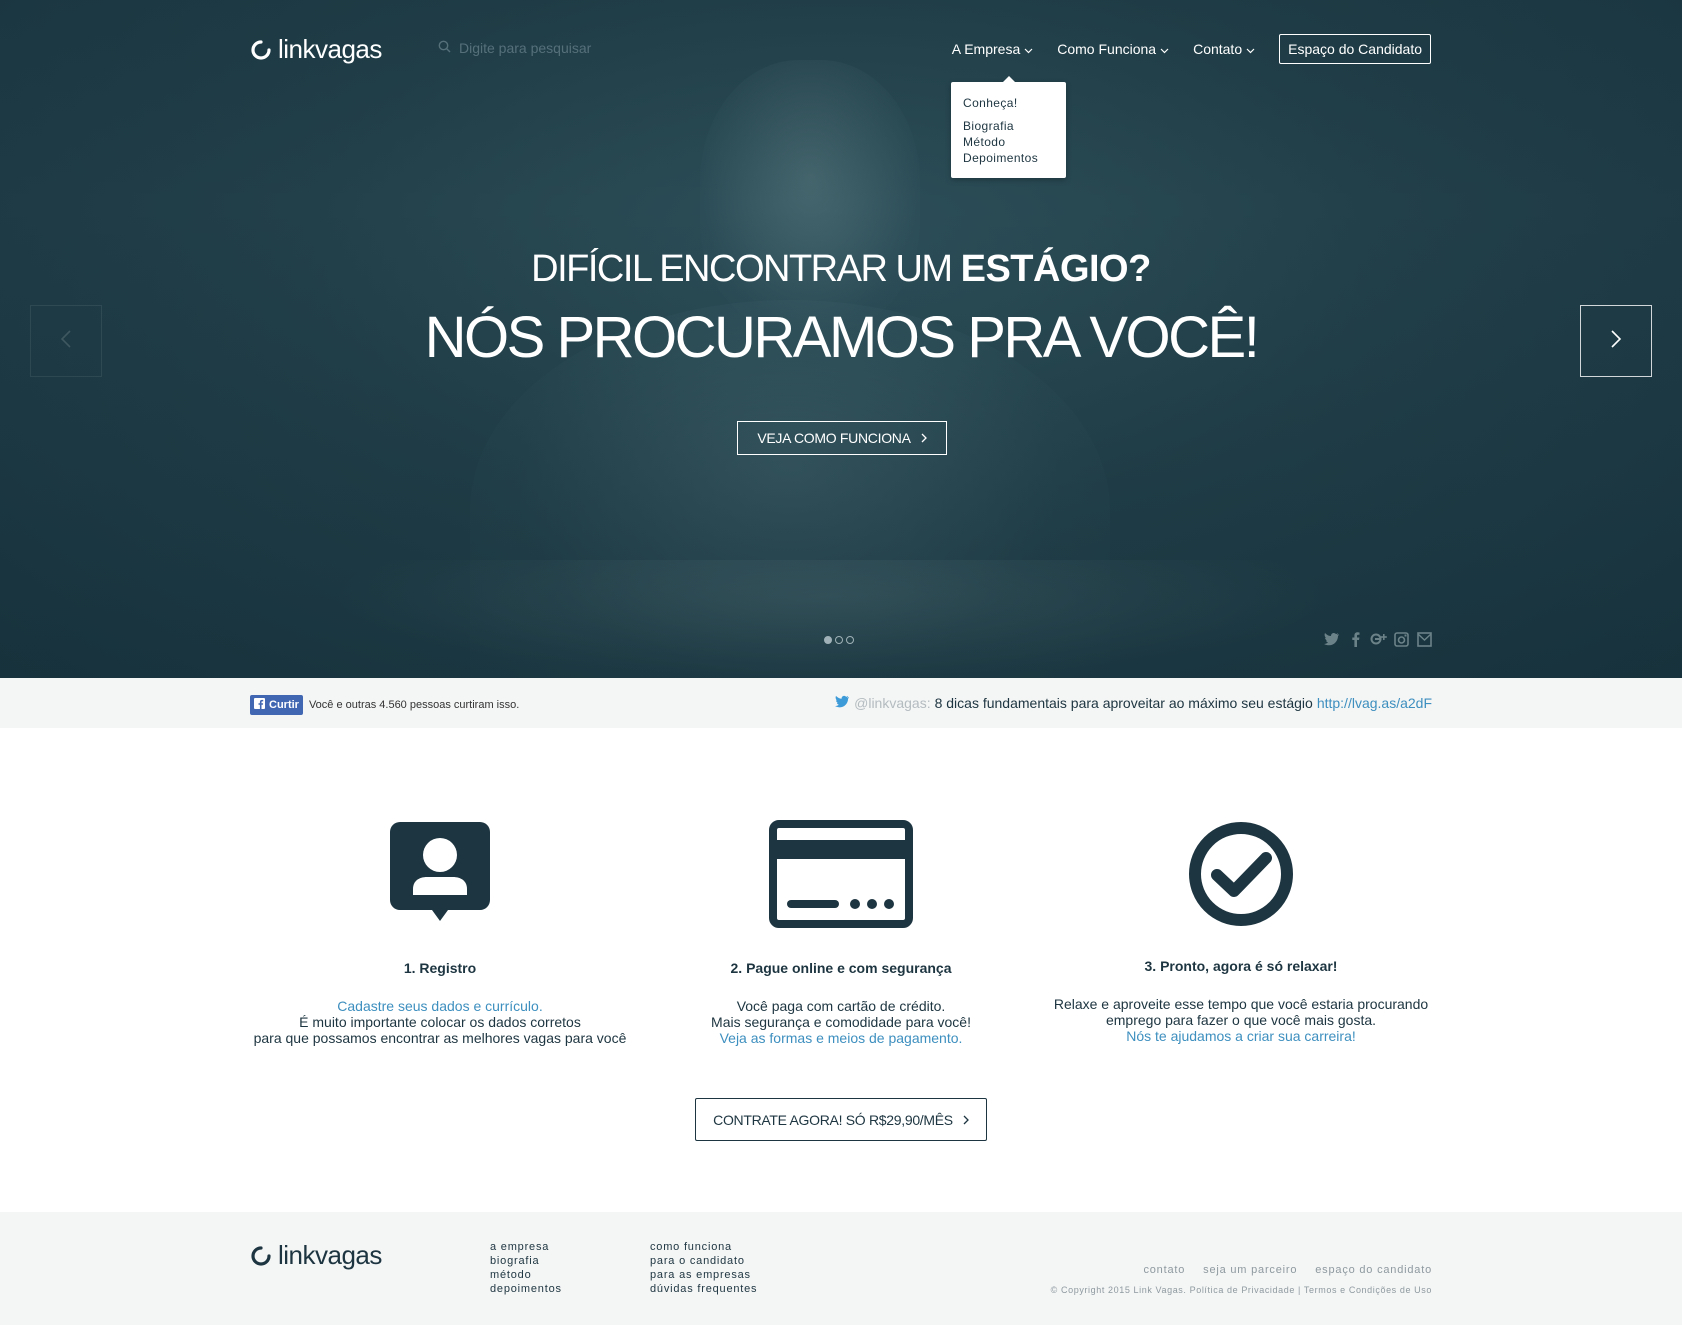 The height and width of the screenshot is (1325, 1682). I want to click on facebook-like-label: Curtir, so click(284, 705).